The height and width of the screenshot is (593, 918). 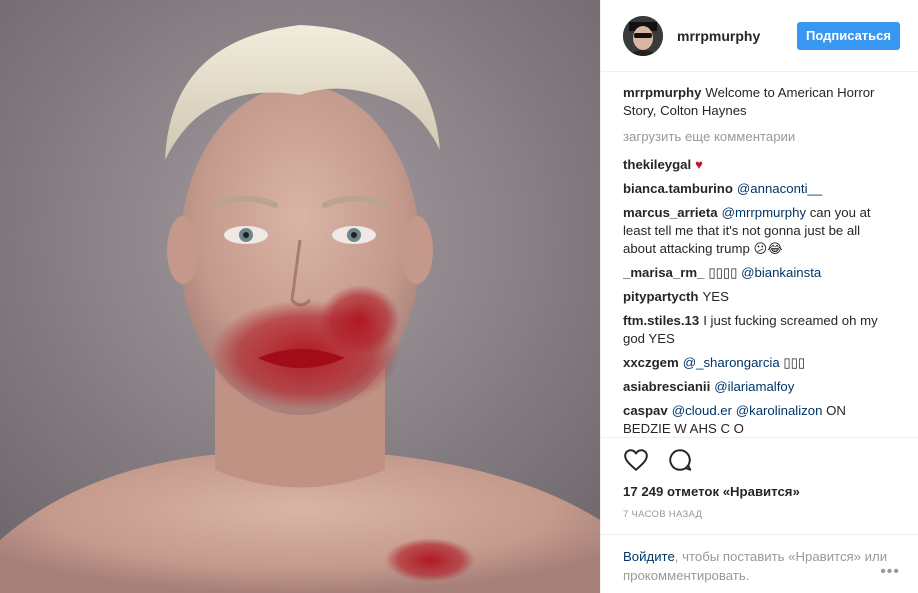 I want to click on mention-link: @annaconti__, so click(x=779, y=188).